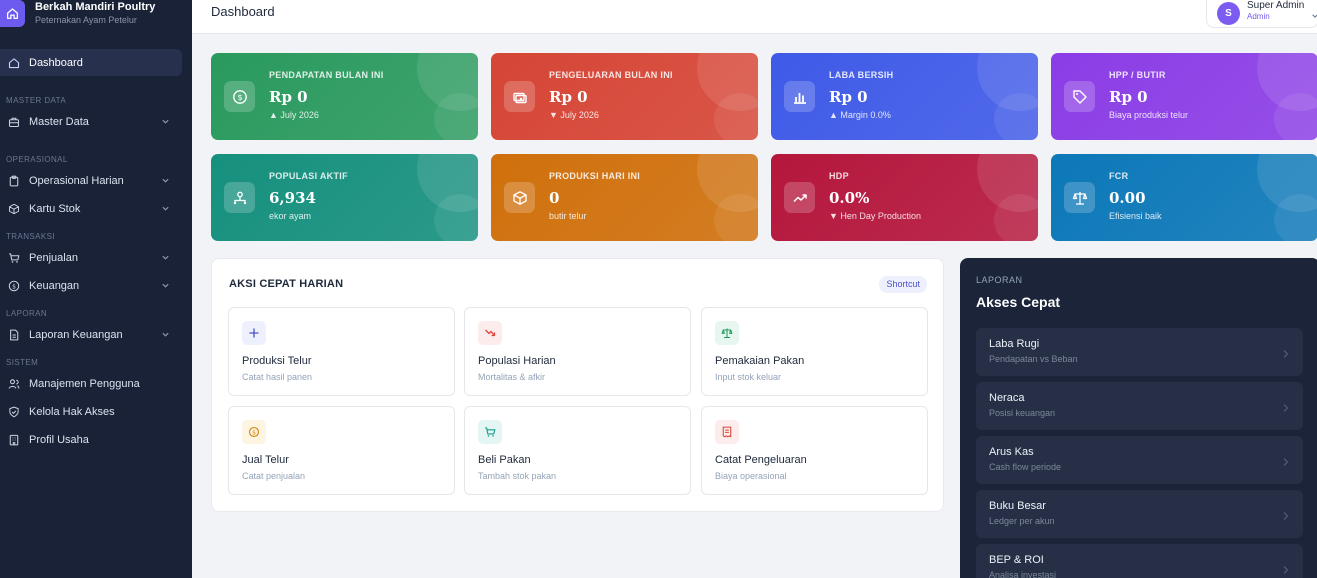  Describe the element at coordinates (1018, 302) in the screenshot. I see `laporan-title: Akses Cepat` at that location.